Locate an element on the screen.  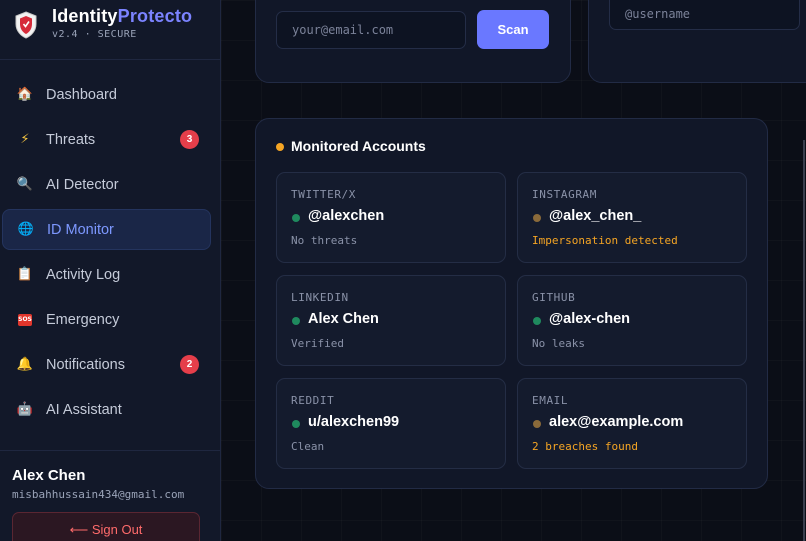
account-platform: INSTAGRAM is located at coordinates (565, 194).